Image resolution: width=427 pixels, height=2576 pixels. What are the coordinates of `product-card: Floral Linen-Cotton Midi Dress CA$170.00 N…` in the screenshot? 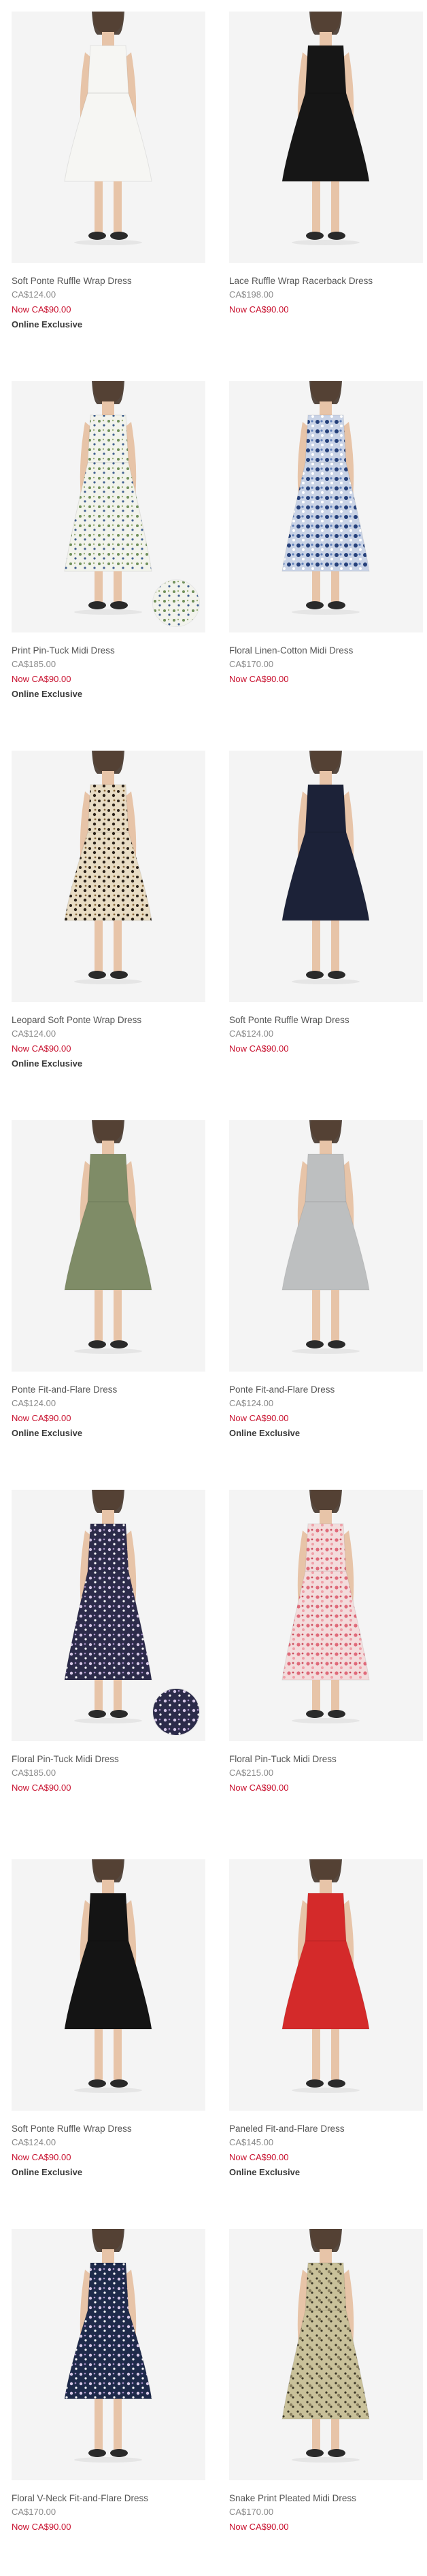 It's located at (326, 564).